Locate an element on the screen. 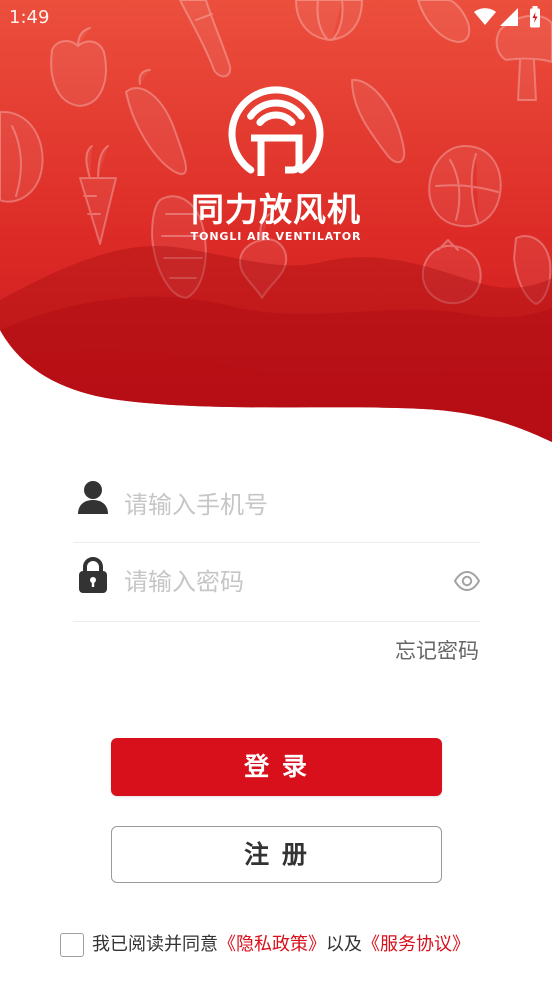  agreement-prefix: 我已阅读并同意 is located at coordinates (155, 944).